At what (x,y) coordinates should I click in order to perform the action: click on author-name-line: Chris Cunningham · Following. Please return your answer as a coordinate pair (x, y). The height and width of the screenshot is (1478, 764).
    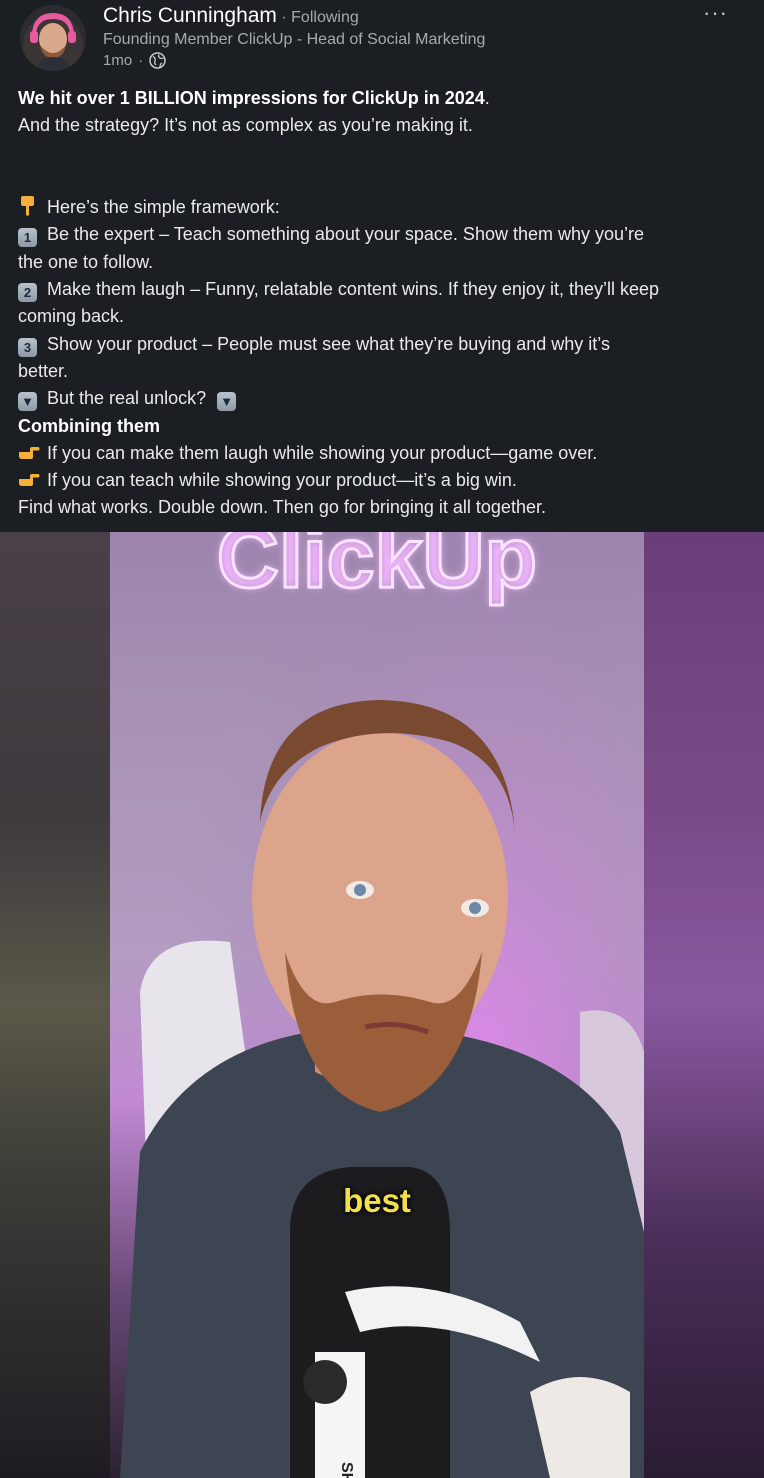
    Looking at the image, I should click on (231, 16).